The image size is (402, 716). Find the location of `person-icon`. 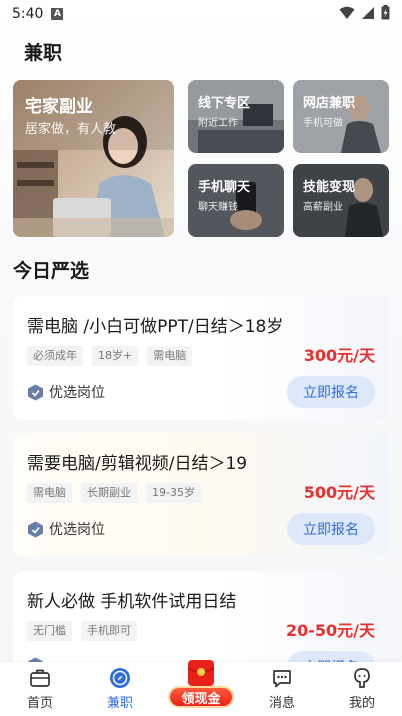

person-icon is located at coordinates (362, 678).